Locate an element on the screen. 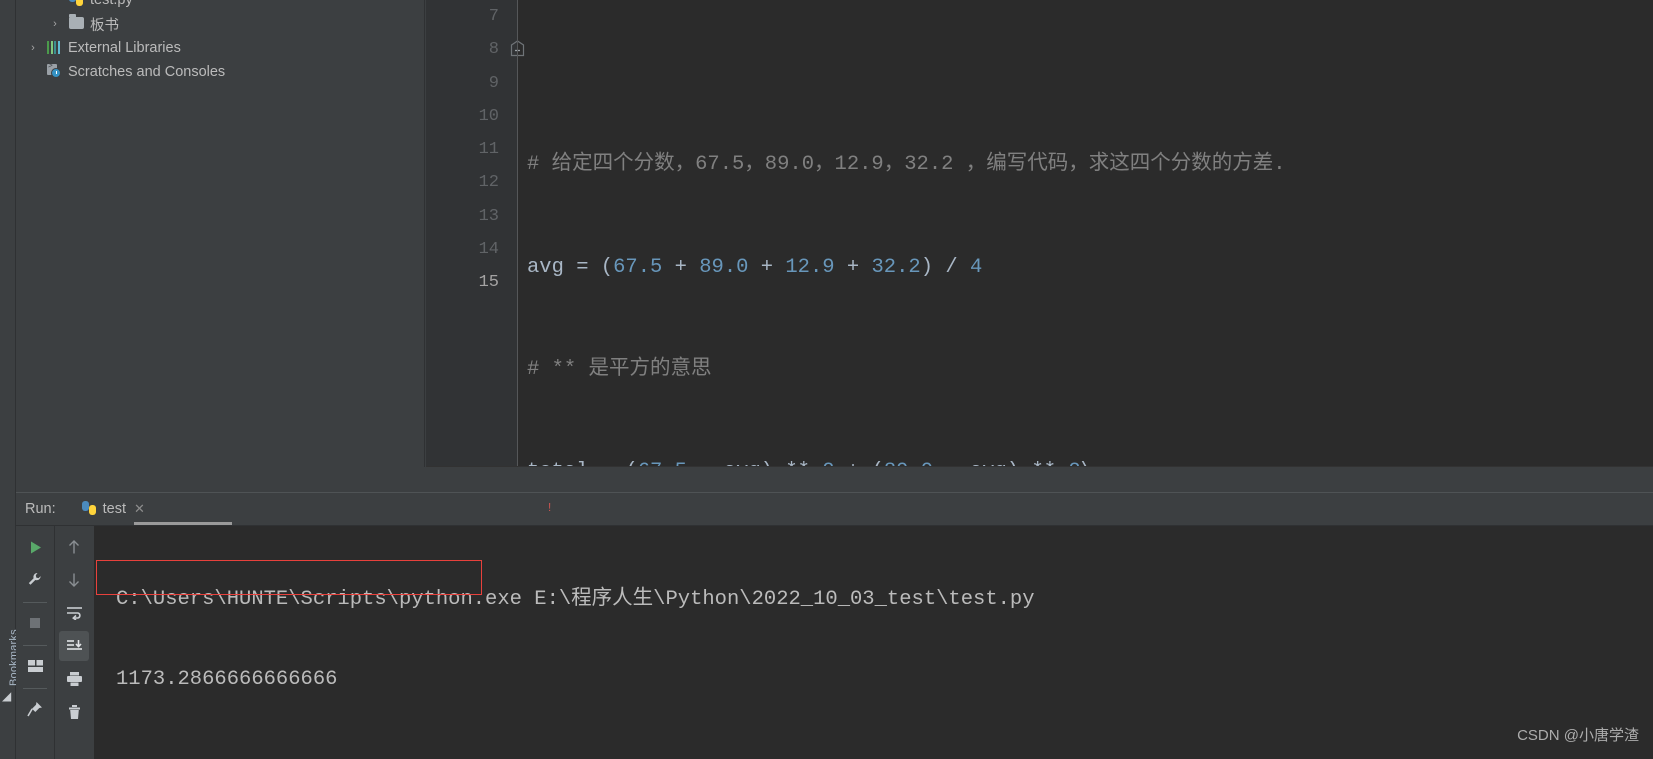 Image resolution: width=1653 pixels, height=759 pixels. line-number: 9 is located at coordinates (493, 83).